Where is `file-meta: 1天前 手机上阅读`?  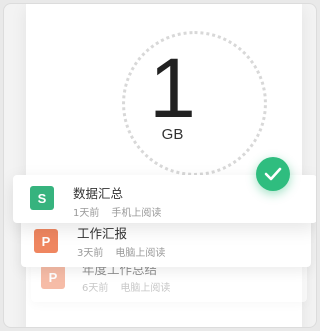
file-meta: 1天前 手机上阅读 is located at coordinates (117, 211).